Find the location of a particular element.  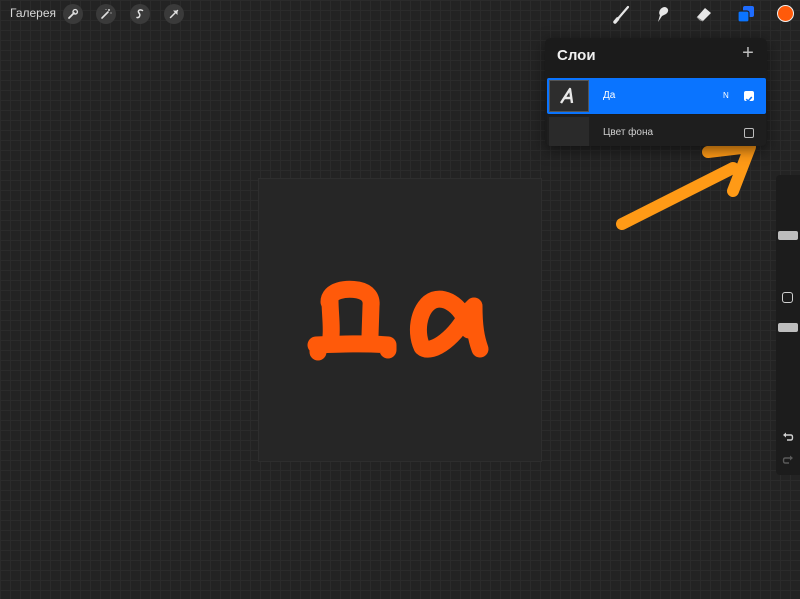

undo-button is located at coordinates (788, 437).